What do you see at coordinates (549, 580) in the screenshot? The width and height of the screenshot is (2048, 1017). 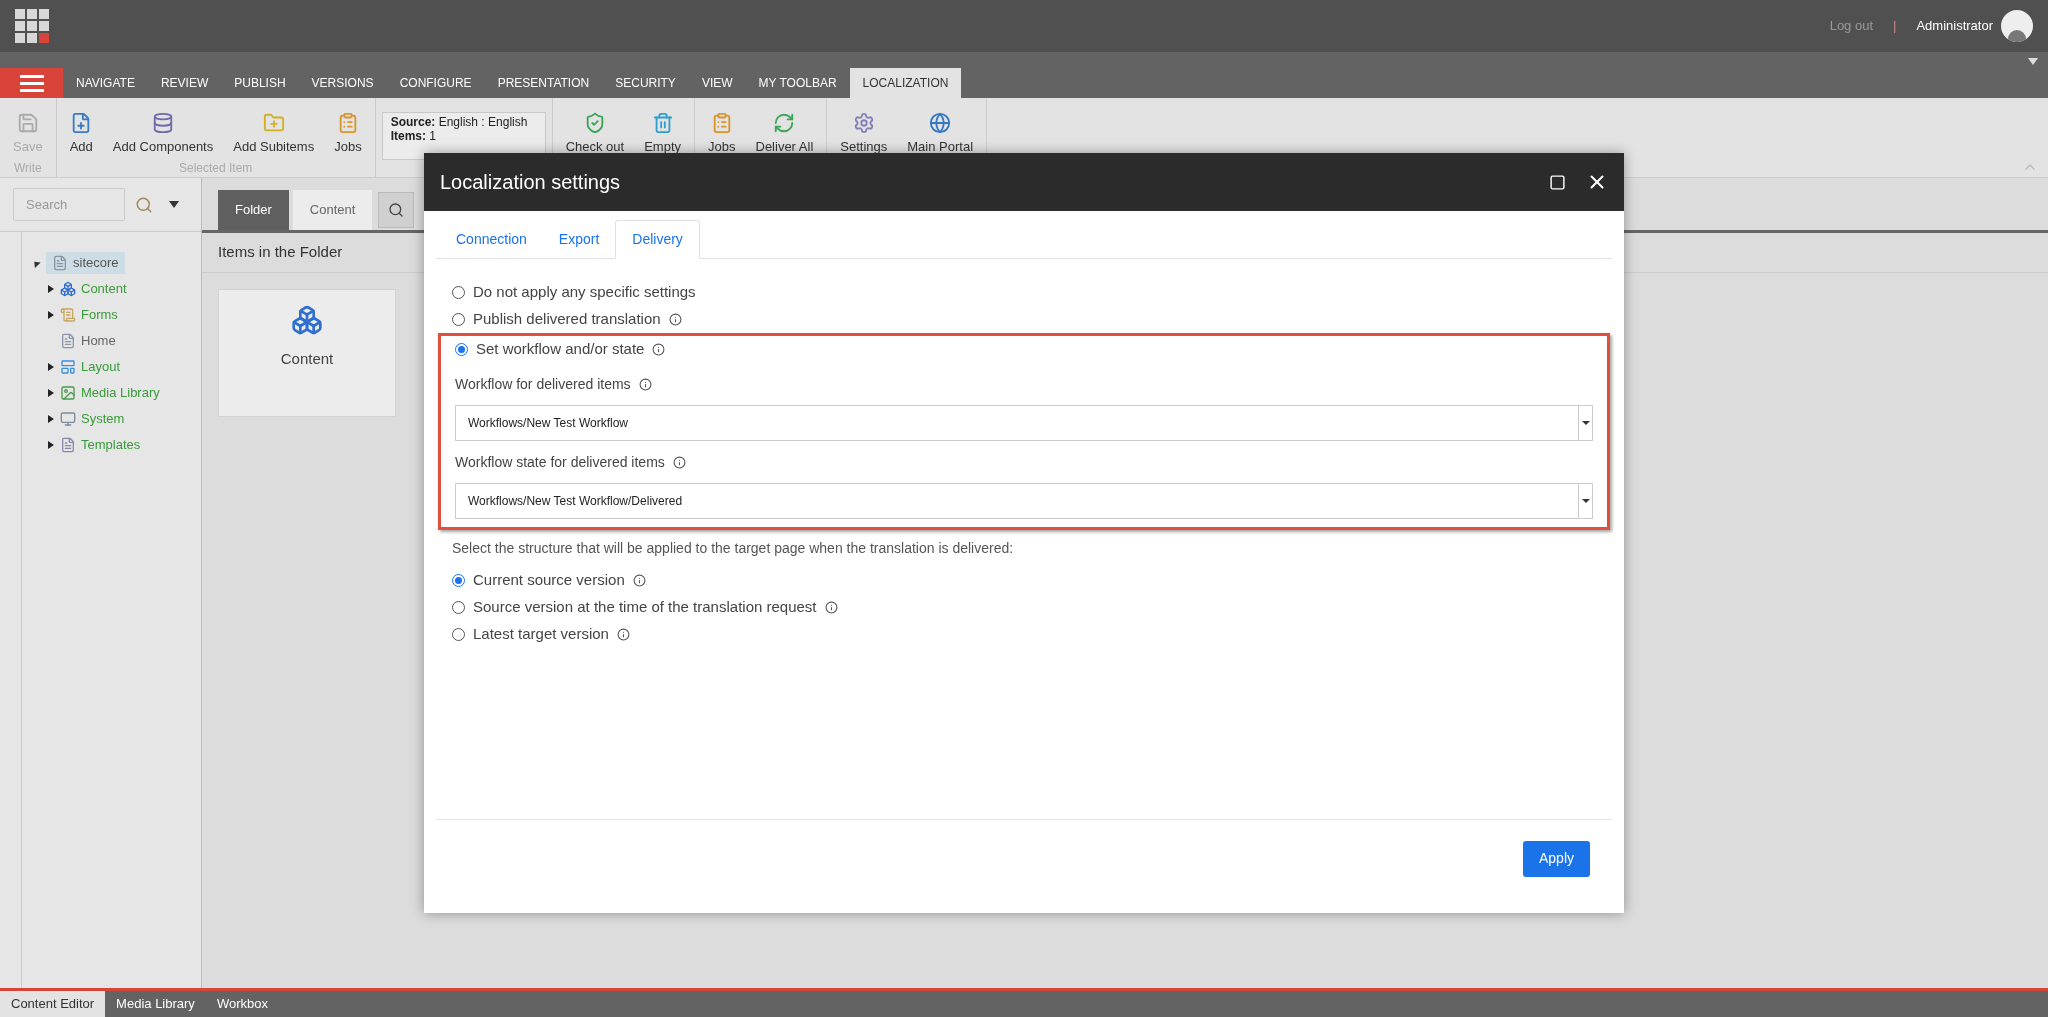 I see `option-label: Current source version` at bounding box center [549, 580].